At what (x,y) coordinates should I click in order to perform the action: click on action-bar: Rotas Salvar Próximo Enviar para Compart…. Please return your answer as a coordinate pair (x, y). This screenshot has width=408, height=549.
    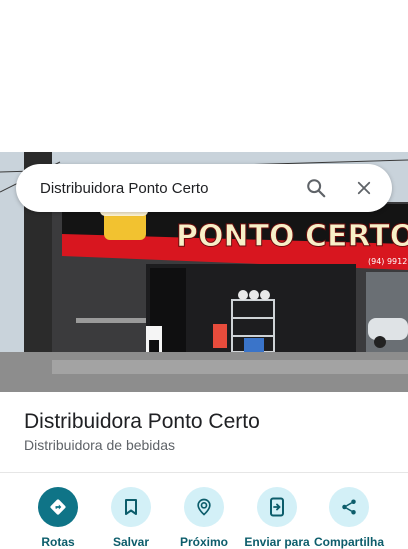
    Looking at the image, I should click on (204, 511).